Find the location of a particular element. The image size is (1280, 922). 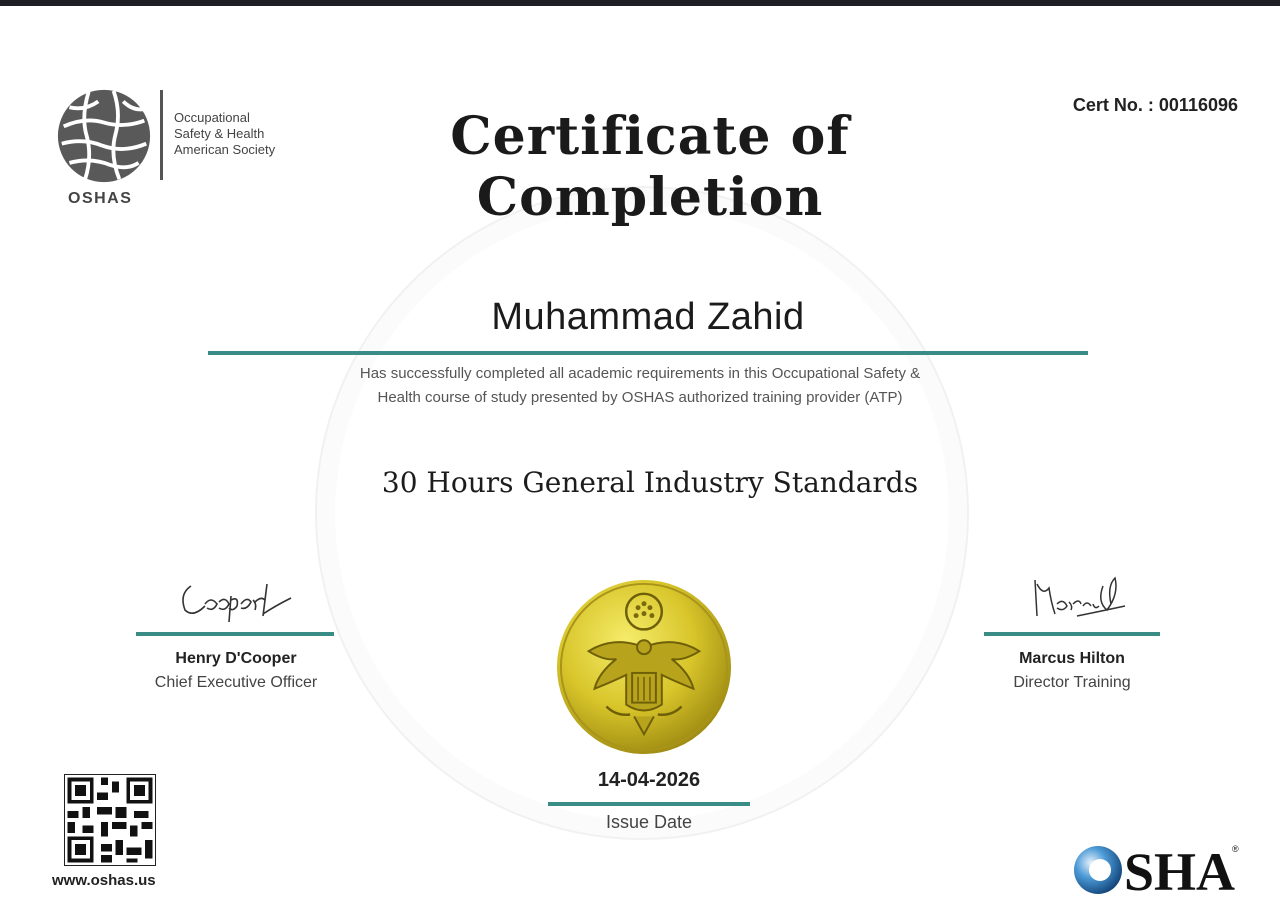

osha-logo-icon: SHA ® is located at coordinates (1156, 870).